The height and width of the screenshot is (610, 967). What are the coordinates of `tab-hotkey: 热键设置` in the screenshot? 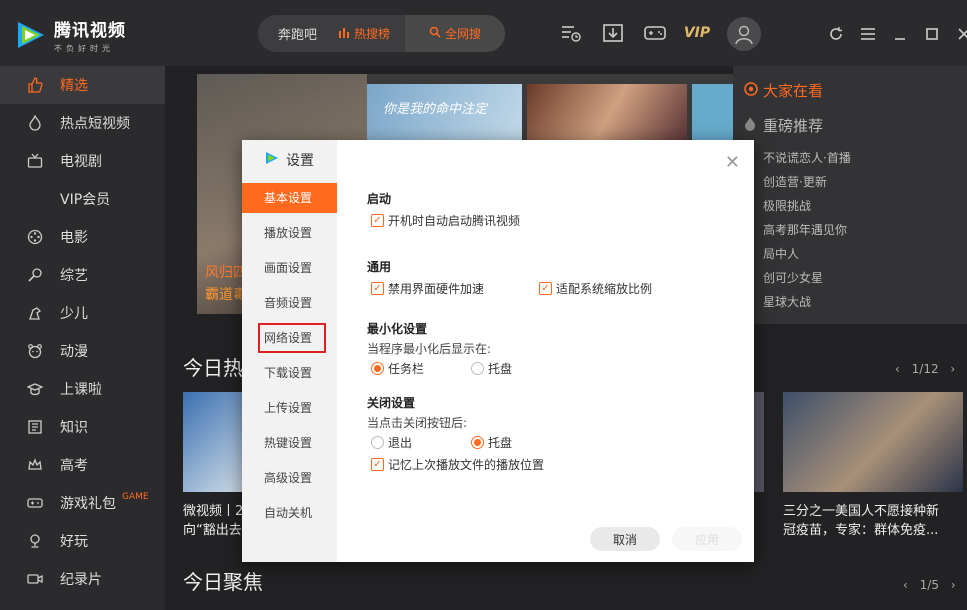 It's located at (289, 443).